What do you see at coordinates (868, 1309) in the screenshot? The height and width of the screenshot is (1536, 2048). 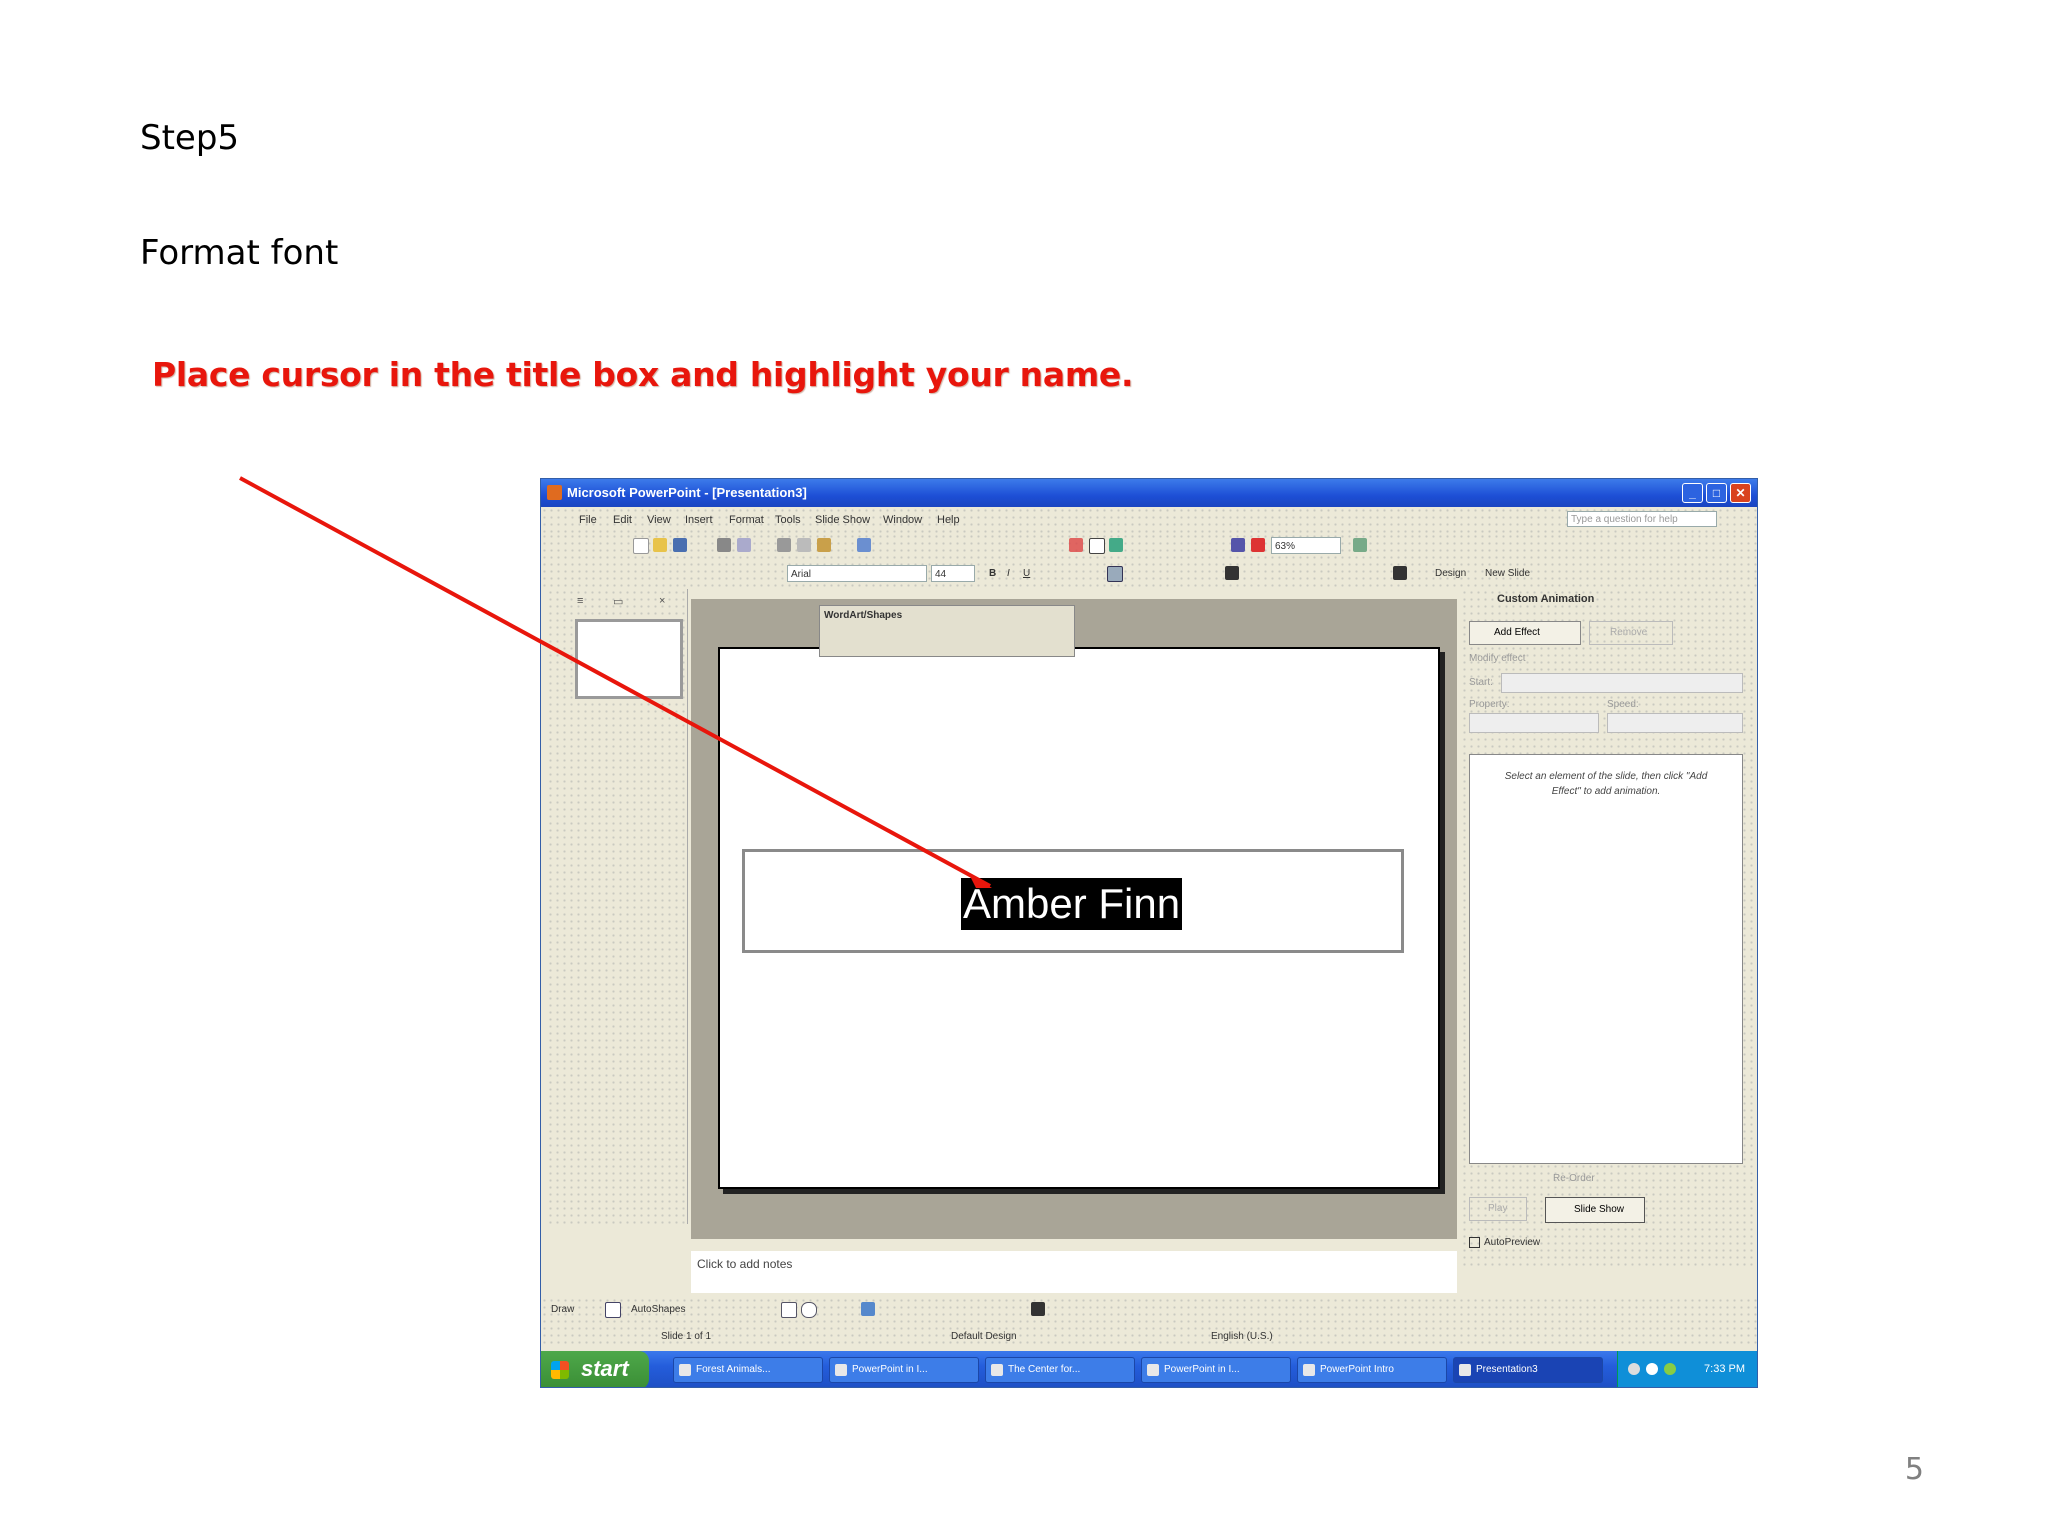 I see `wordart-icon` at bounding box center [868, 1309].